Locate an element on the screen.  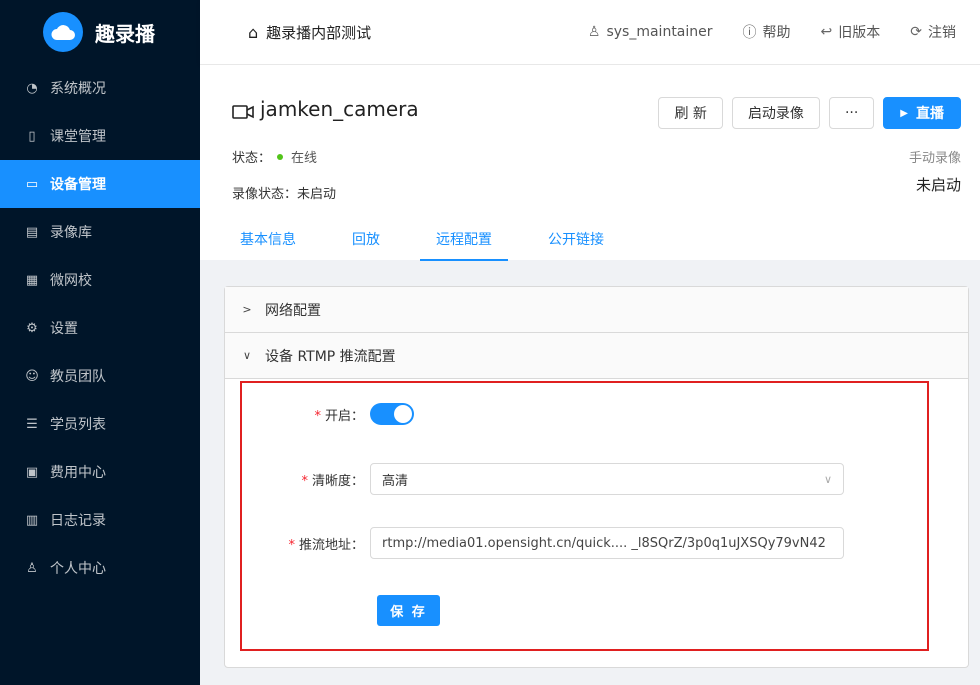
sidebar-item-profile: ♙ 个人中心 is located at coordinates (100, 568).